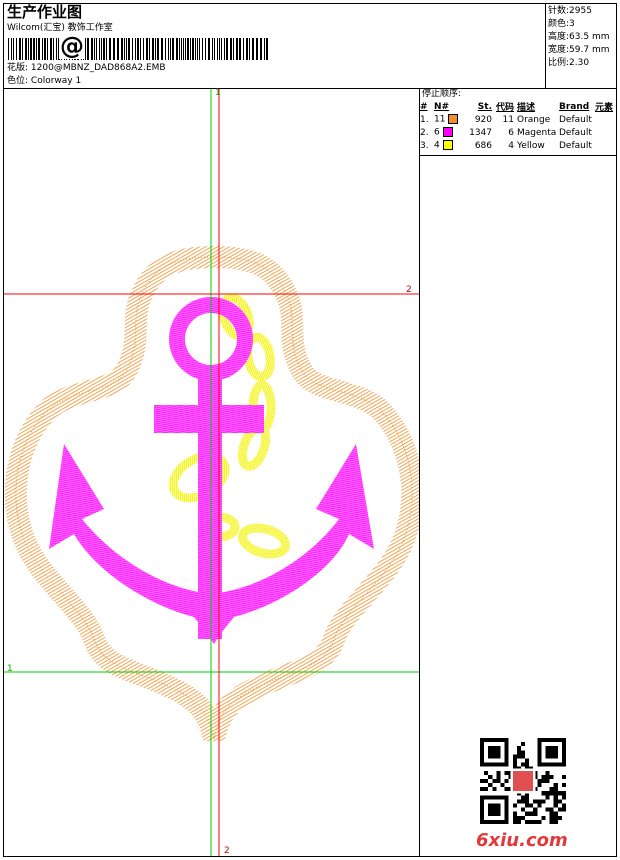  I want to click on color-code: 6, so click(511, 132).